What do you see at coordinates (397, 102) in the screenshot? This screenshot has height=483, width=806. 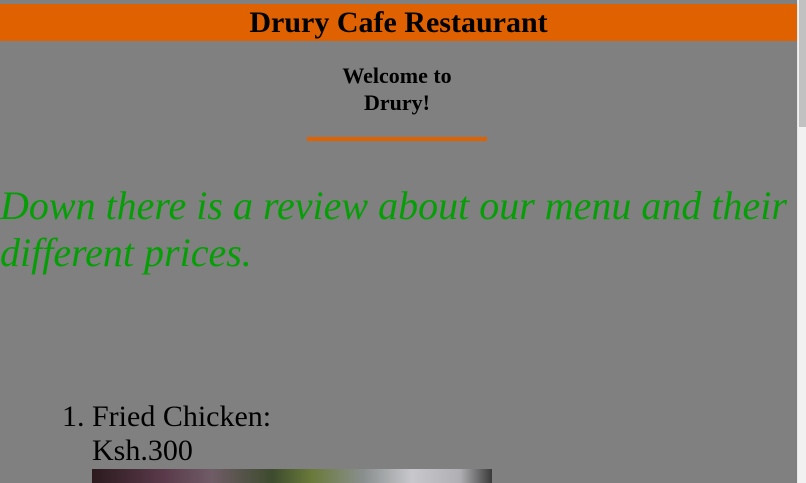 I see `welcome-line-2: Drury!` at bounding box center [397, 102].